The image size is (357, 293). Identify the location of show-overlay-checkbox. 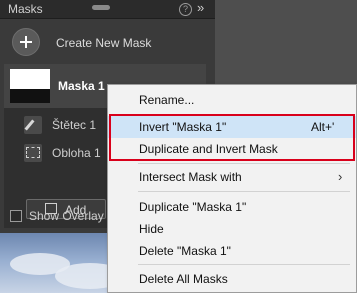
(16, 216).